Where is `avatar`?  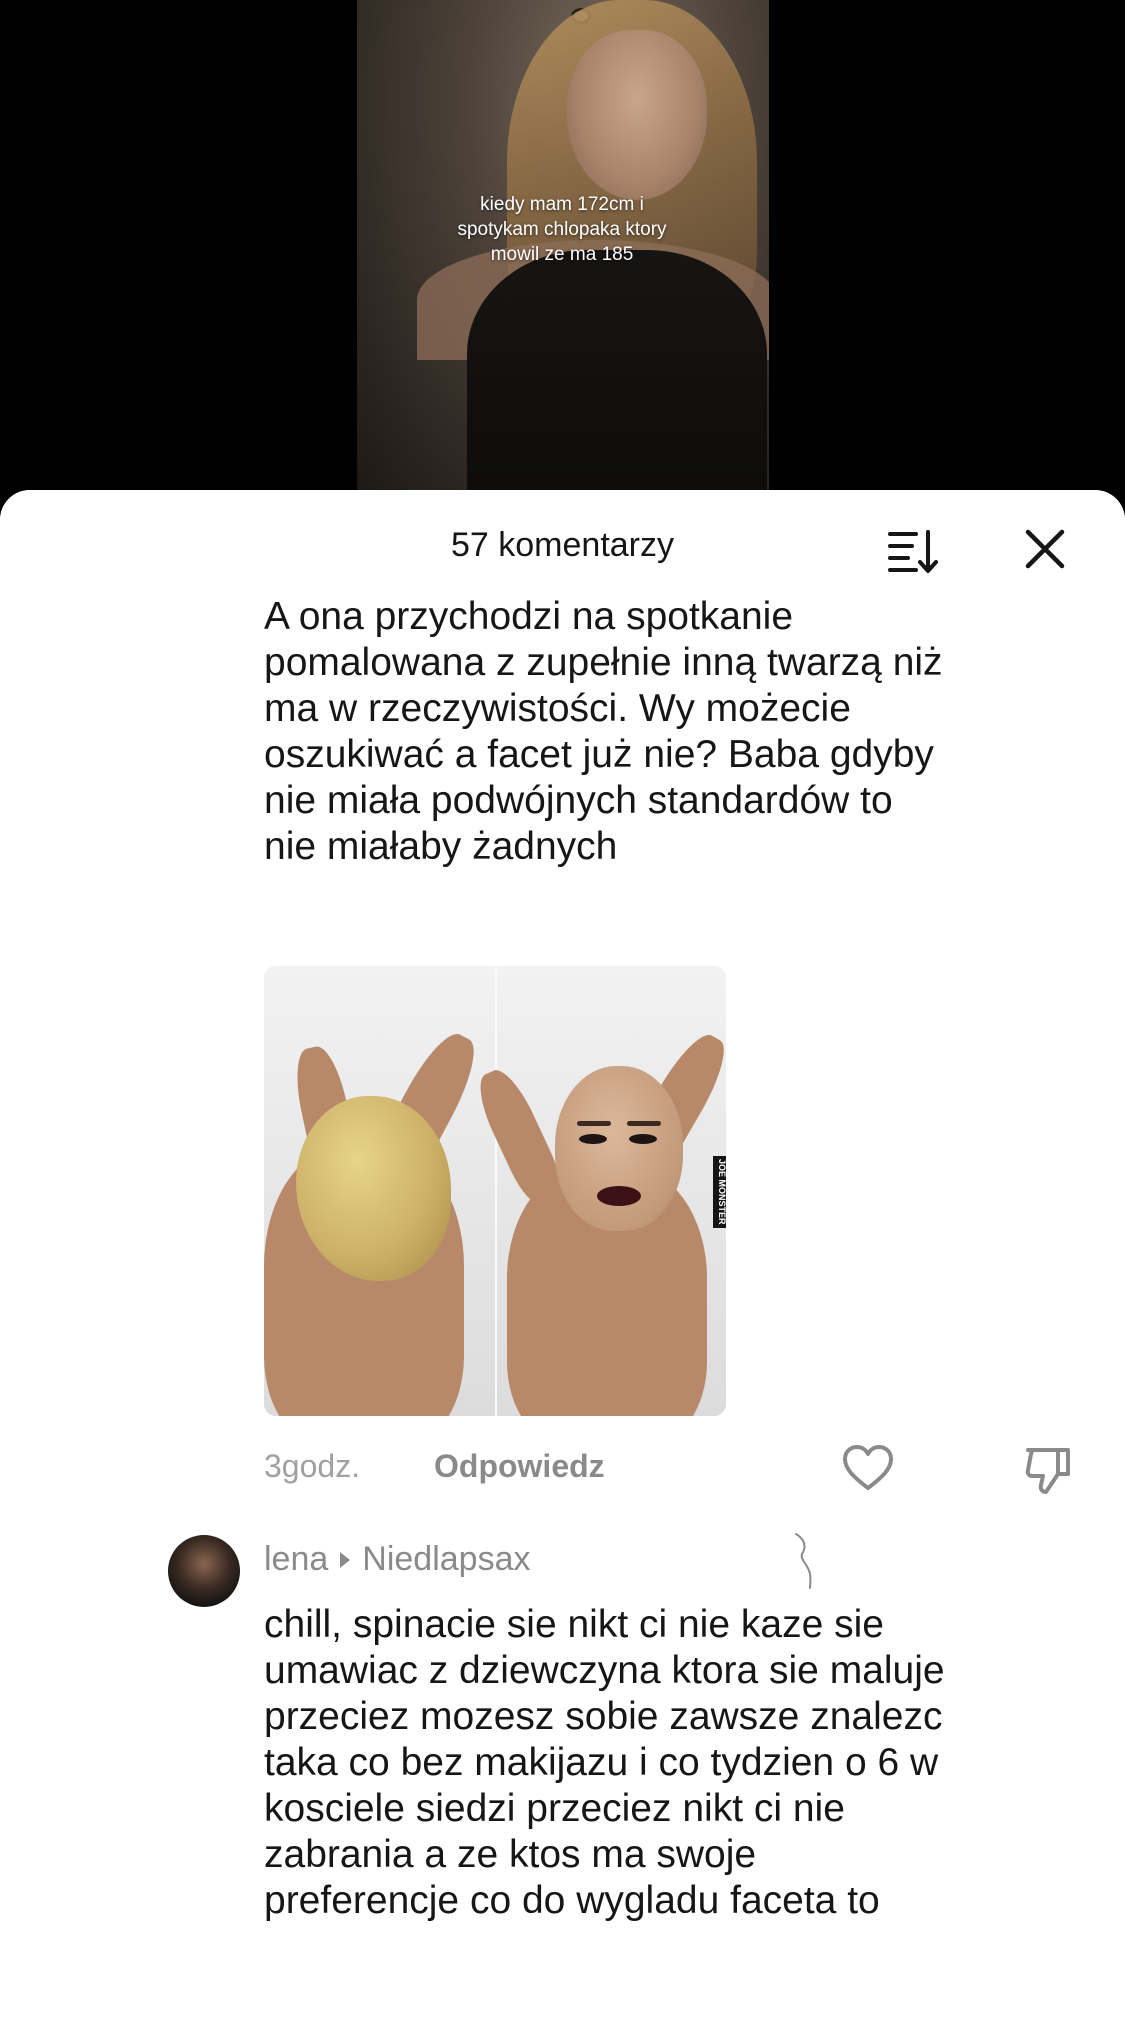 avatar is located at coordinates (204, 1571).